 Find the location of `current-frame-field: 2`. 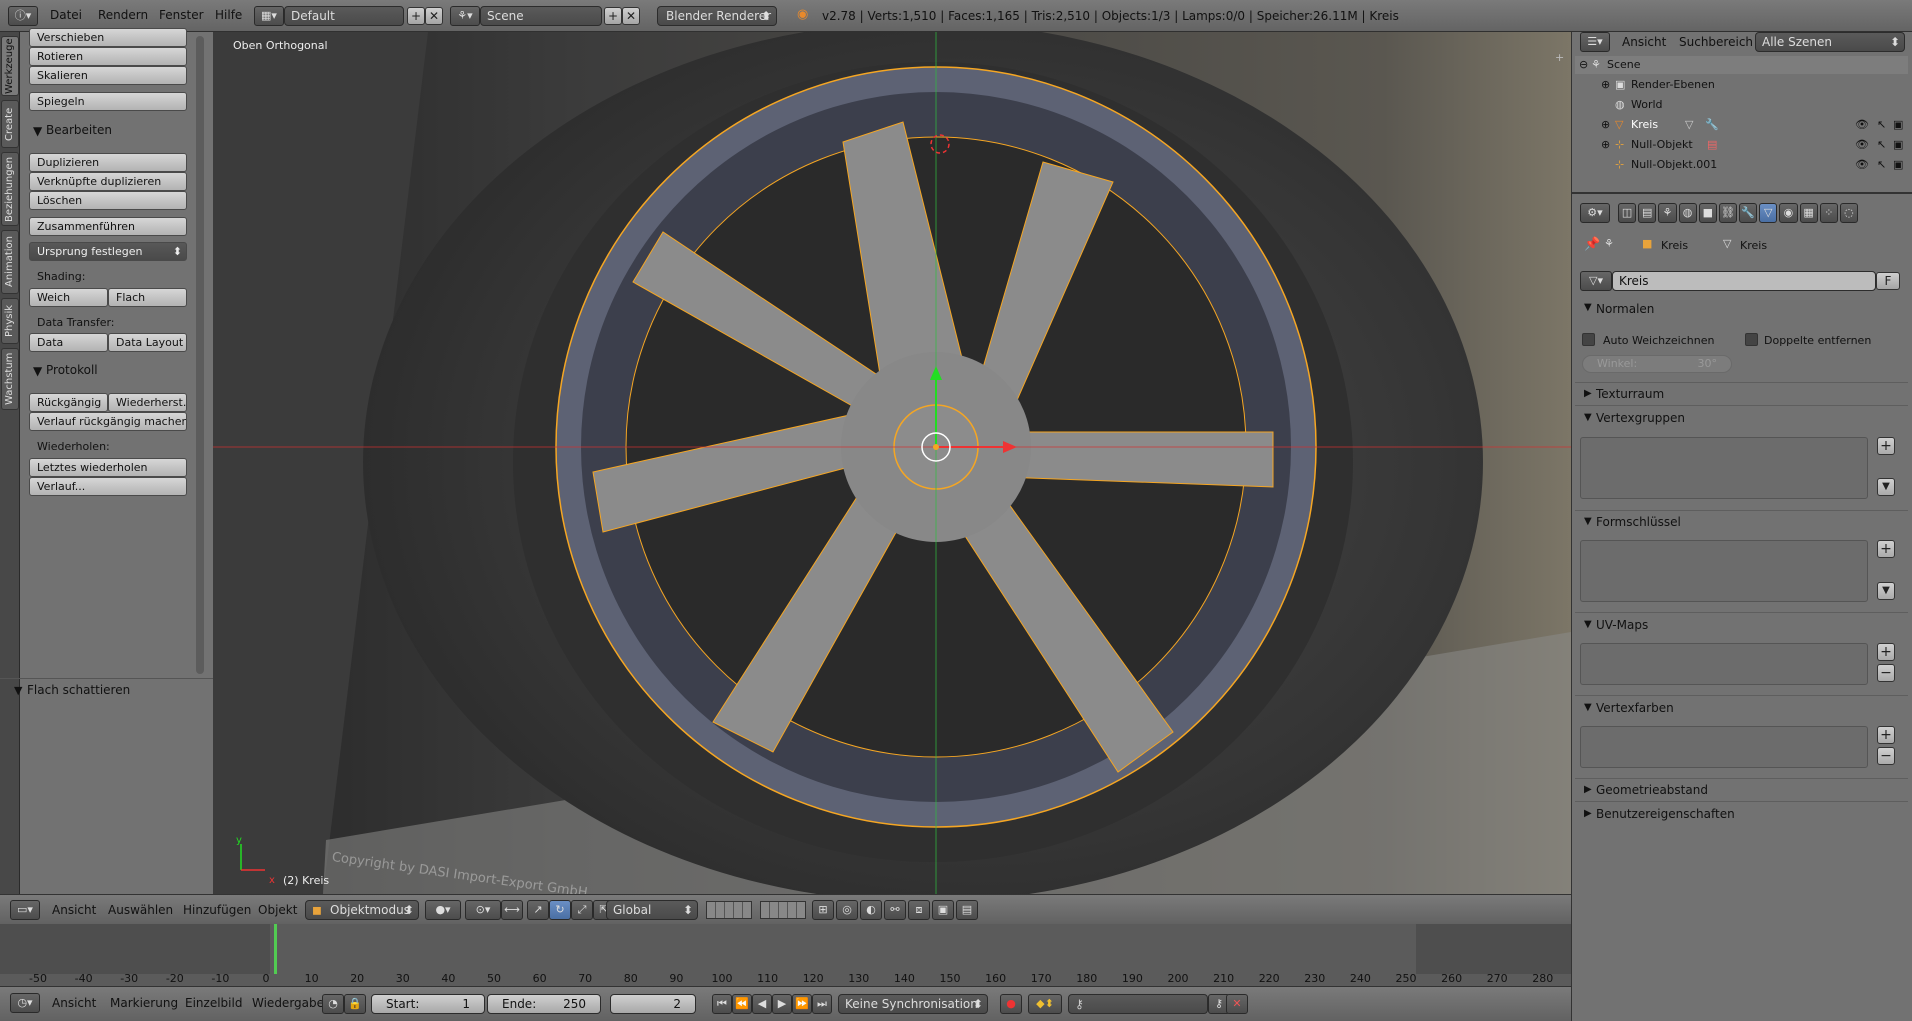

current-frame-field: 2 is located at coordinates (653, 1004).